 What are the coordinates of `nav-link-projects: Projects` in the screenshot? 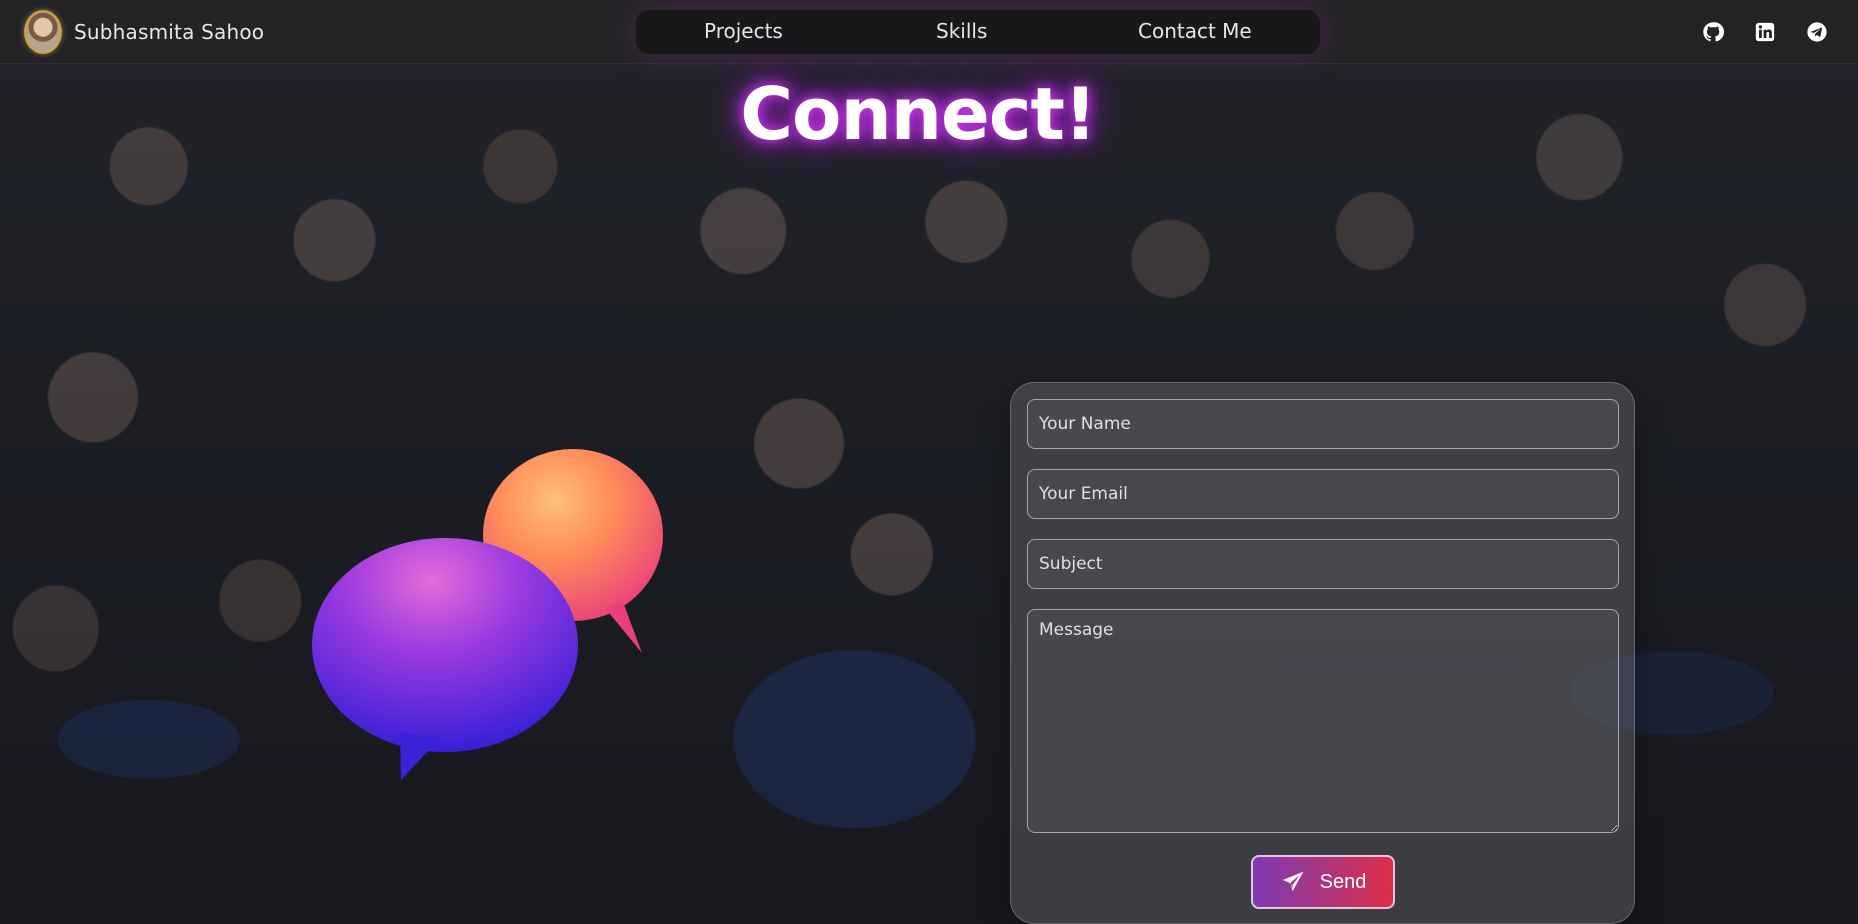 It's located at (743, 31).